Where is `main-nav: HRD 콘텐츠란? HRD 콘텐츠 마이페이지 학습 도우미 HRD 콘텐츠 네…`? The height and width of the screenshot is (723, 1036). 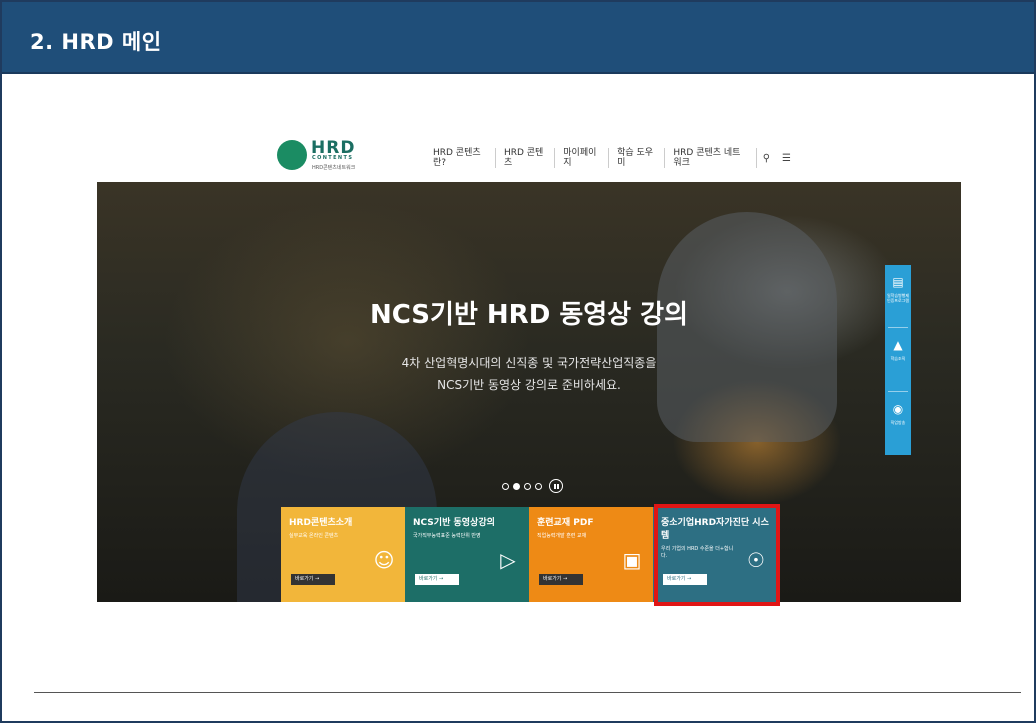 main-nav: HRD 콘텐츠란? HRD 콘텐츠 마이페이지 학습 도우미 HRD 콘텐츠 네… is located at coordinates (611, 158).